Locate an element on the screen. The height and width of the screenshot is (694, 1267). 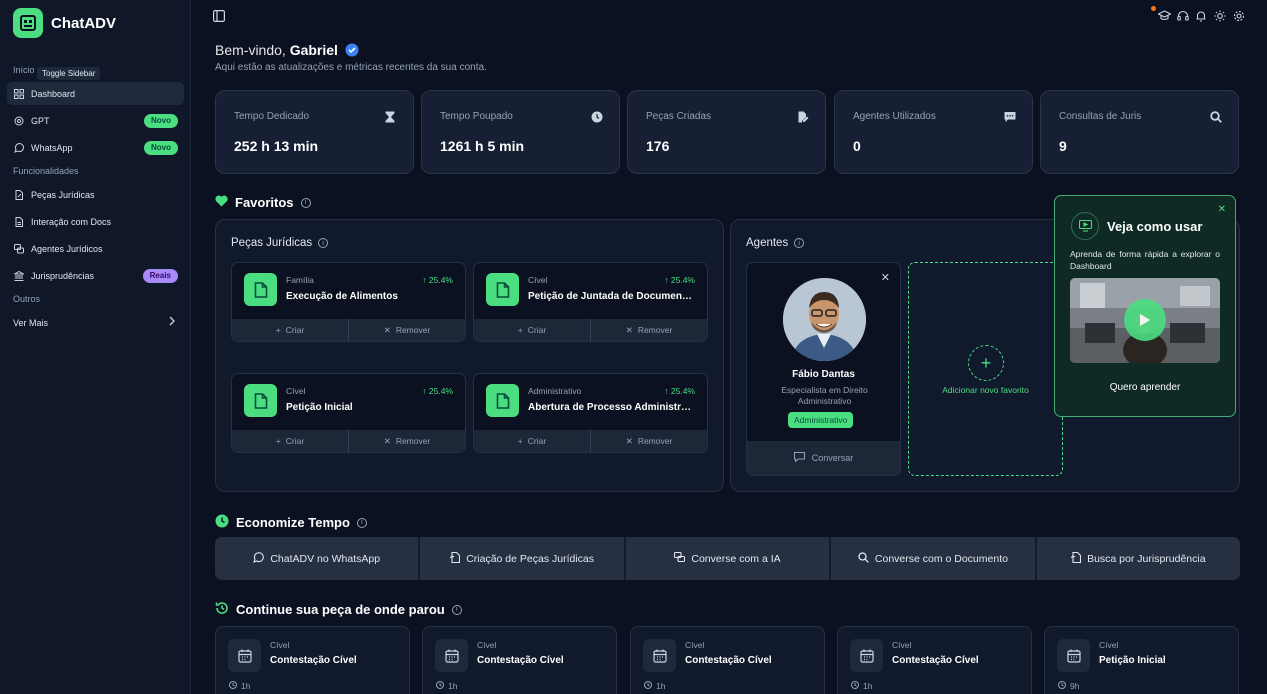
openai-icon is located at coordinates (18, 120).